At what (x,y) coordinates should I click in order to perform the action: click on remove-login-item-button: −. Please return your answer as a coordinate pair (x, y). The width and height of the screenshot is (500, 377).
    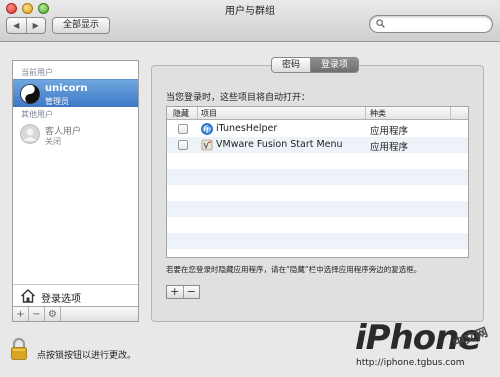
    Looking at the image, I should click on (191, 292).